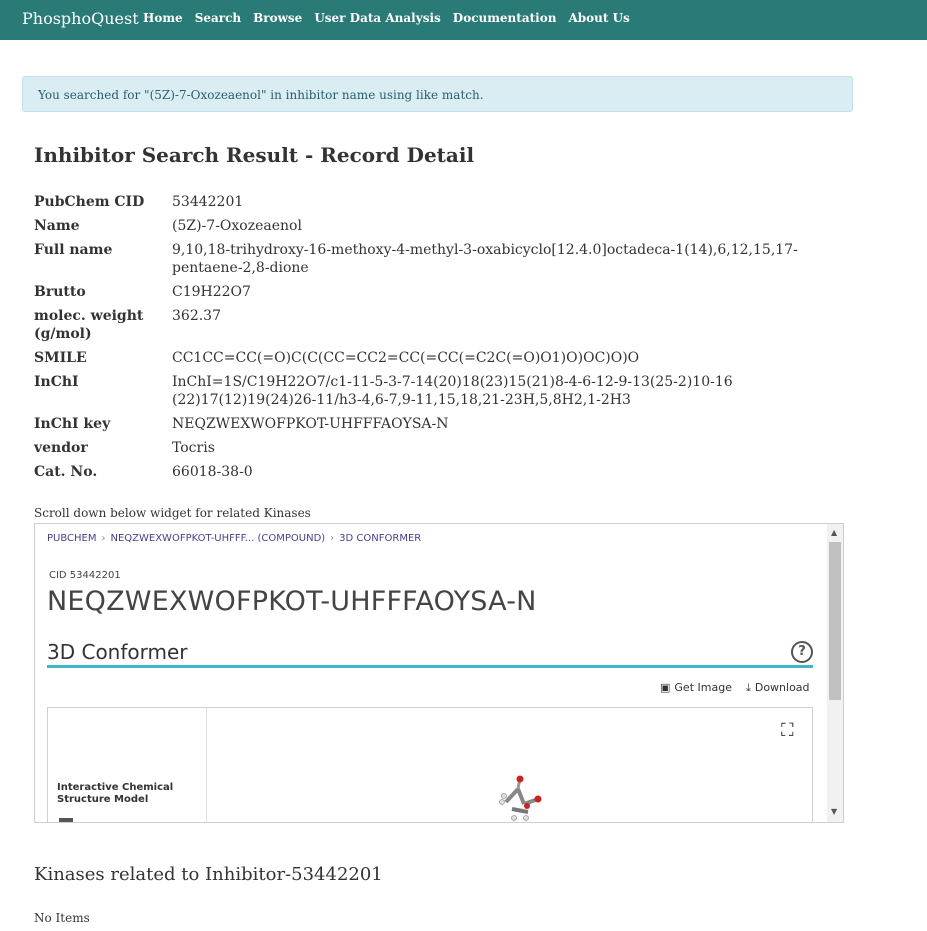 Image resolution: width=927 pixels, height=931 pixels. I want to click on no-items-text: No Items, so click(62, 918).